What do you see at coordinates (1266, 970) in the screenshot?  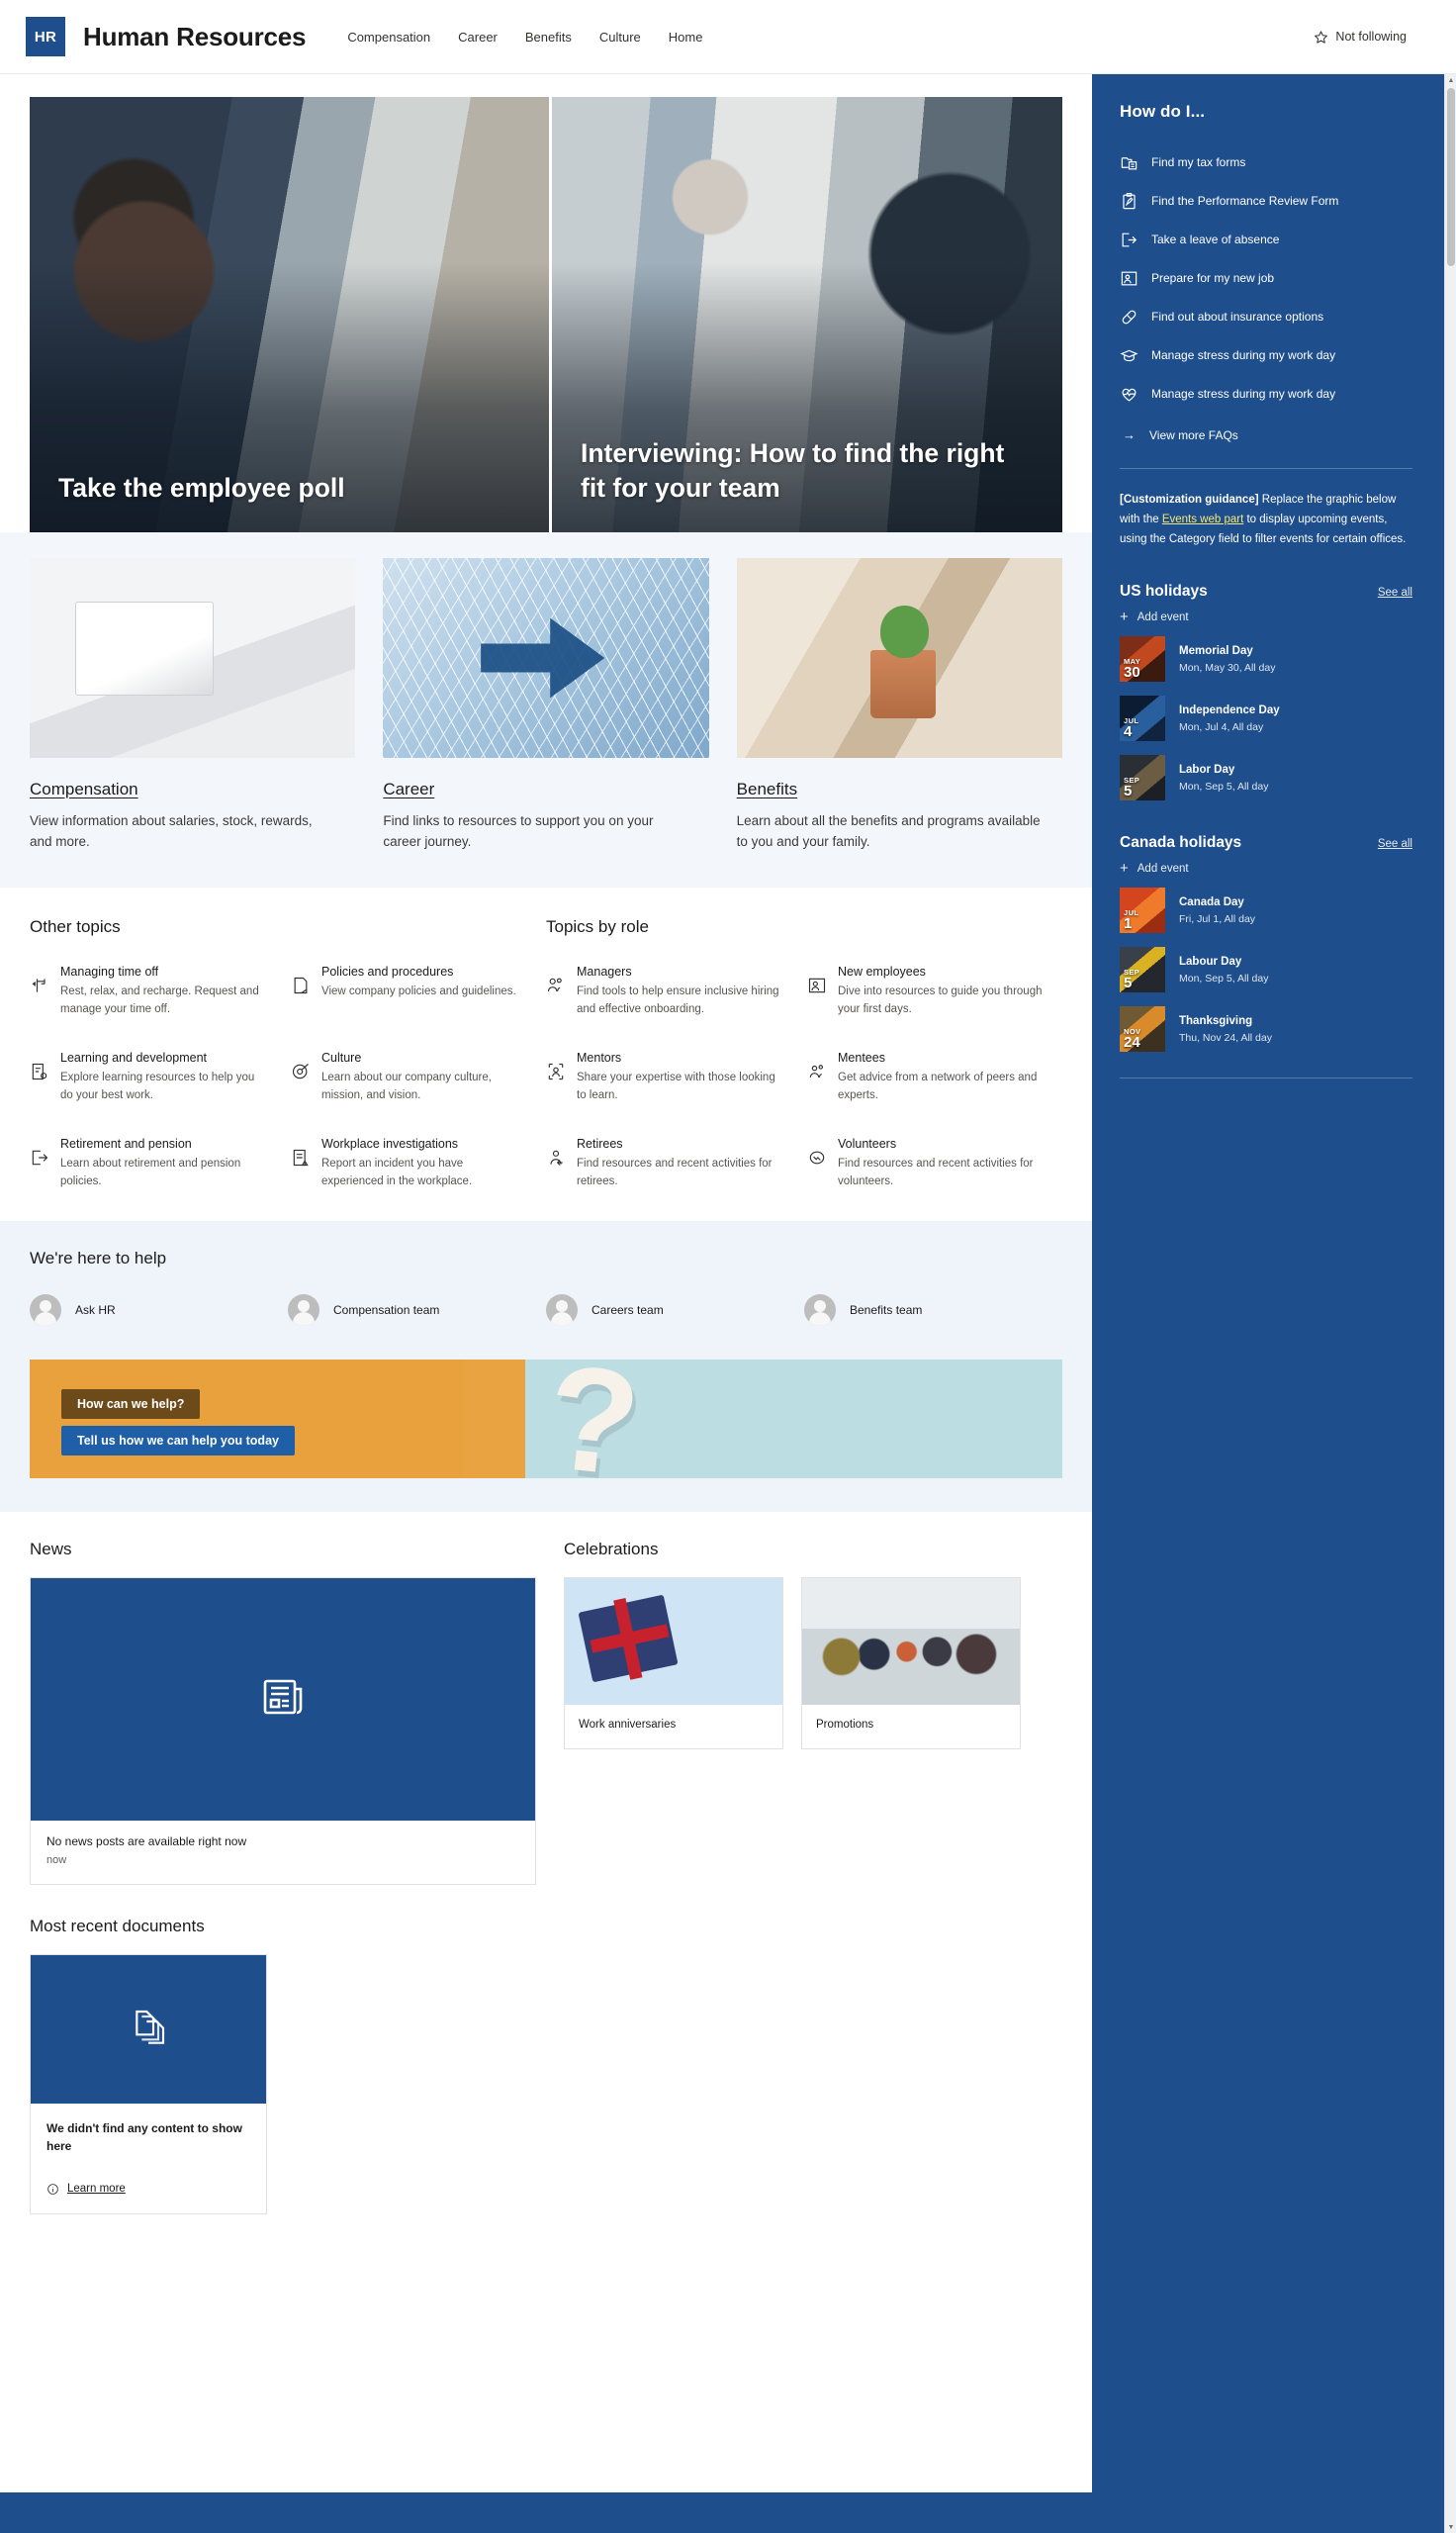 I see `event-item-labour-day: SEP 5 Labour Day Mon, Sep 5, All day` at bounding box center [1266, 970].